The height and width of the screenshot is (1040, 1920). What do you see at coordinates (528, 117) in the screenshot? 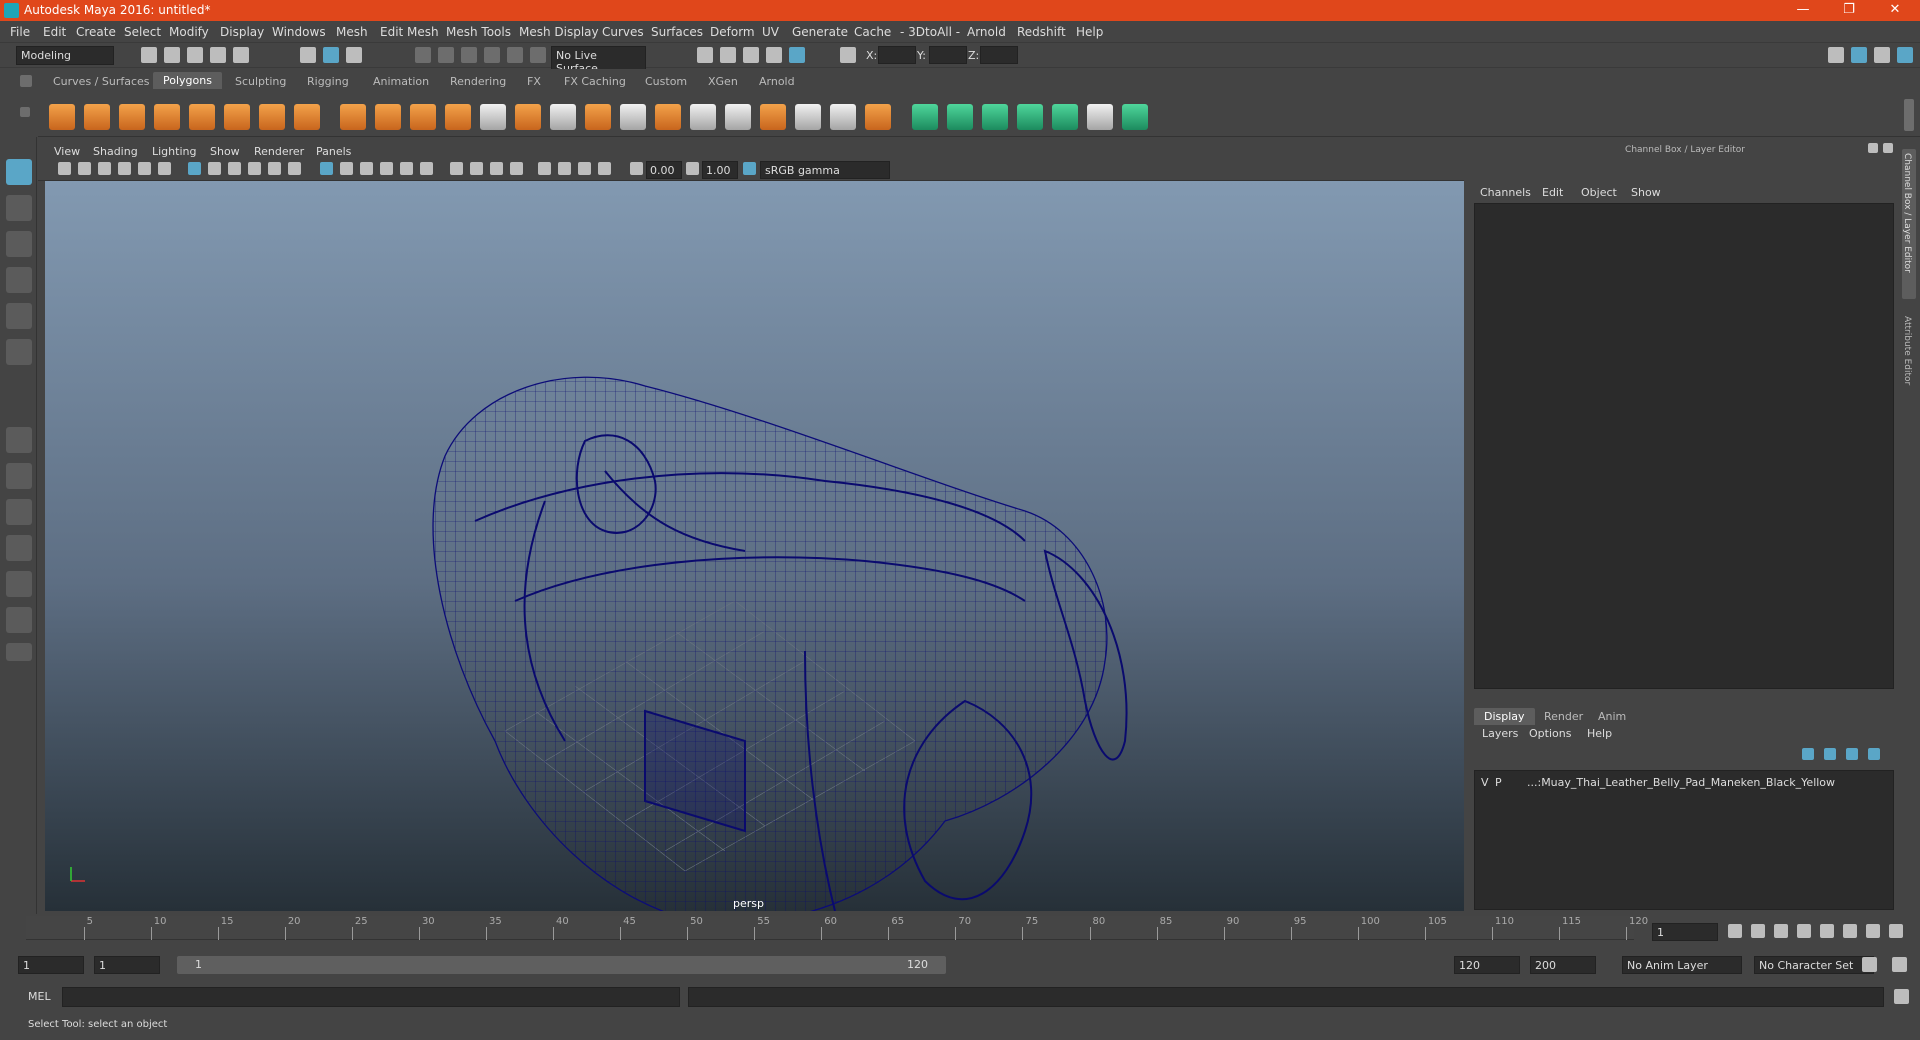
I see `extrude-icon` at bounding box center [528, 117].